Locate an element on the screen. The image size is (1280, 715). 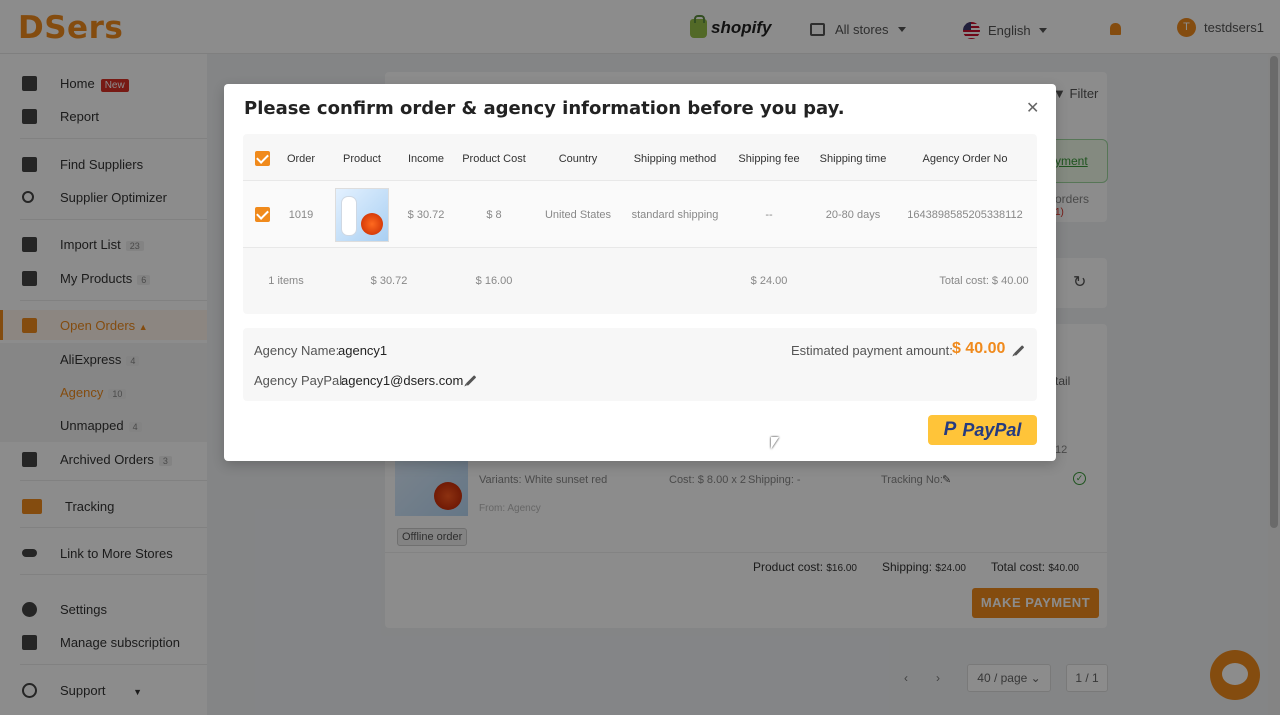
footer-product-cost: $ 16.00 is located at coordinates (494, 281).